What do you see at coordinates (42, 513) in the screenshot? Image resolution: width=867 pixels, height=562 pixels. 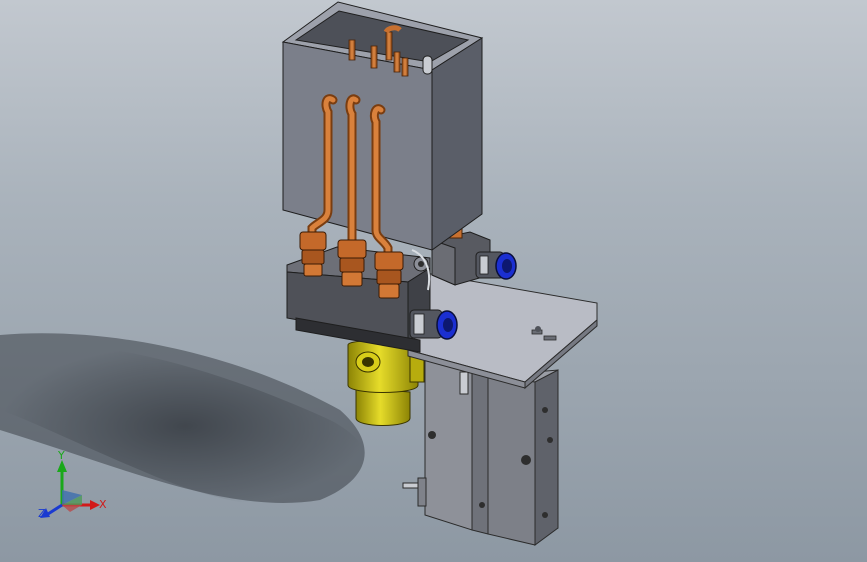 I see `triad-label-z: Z` at bounding box center [42, 513].